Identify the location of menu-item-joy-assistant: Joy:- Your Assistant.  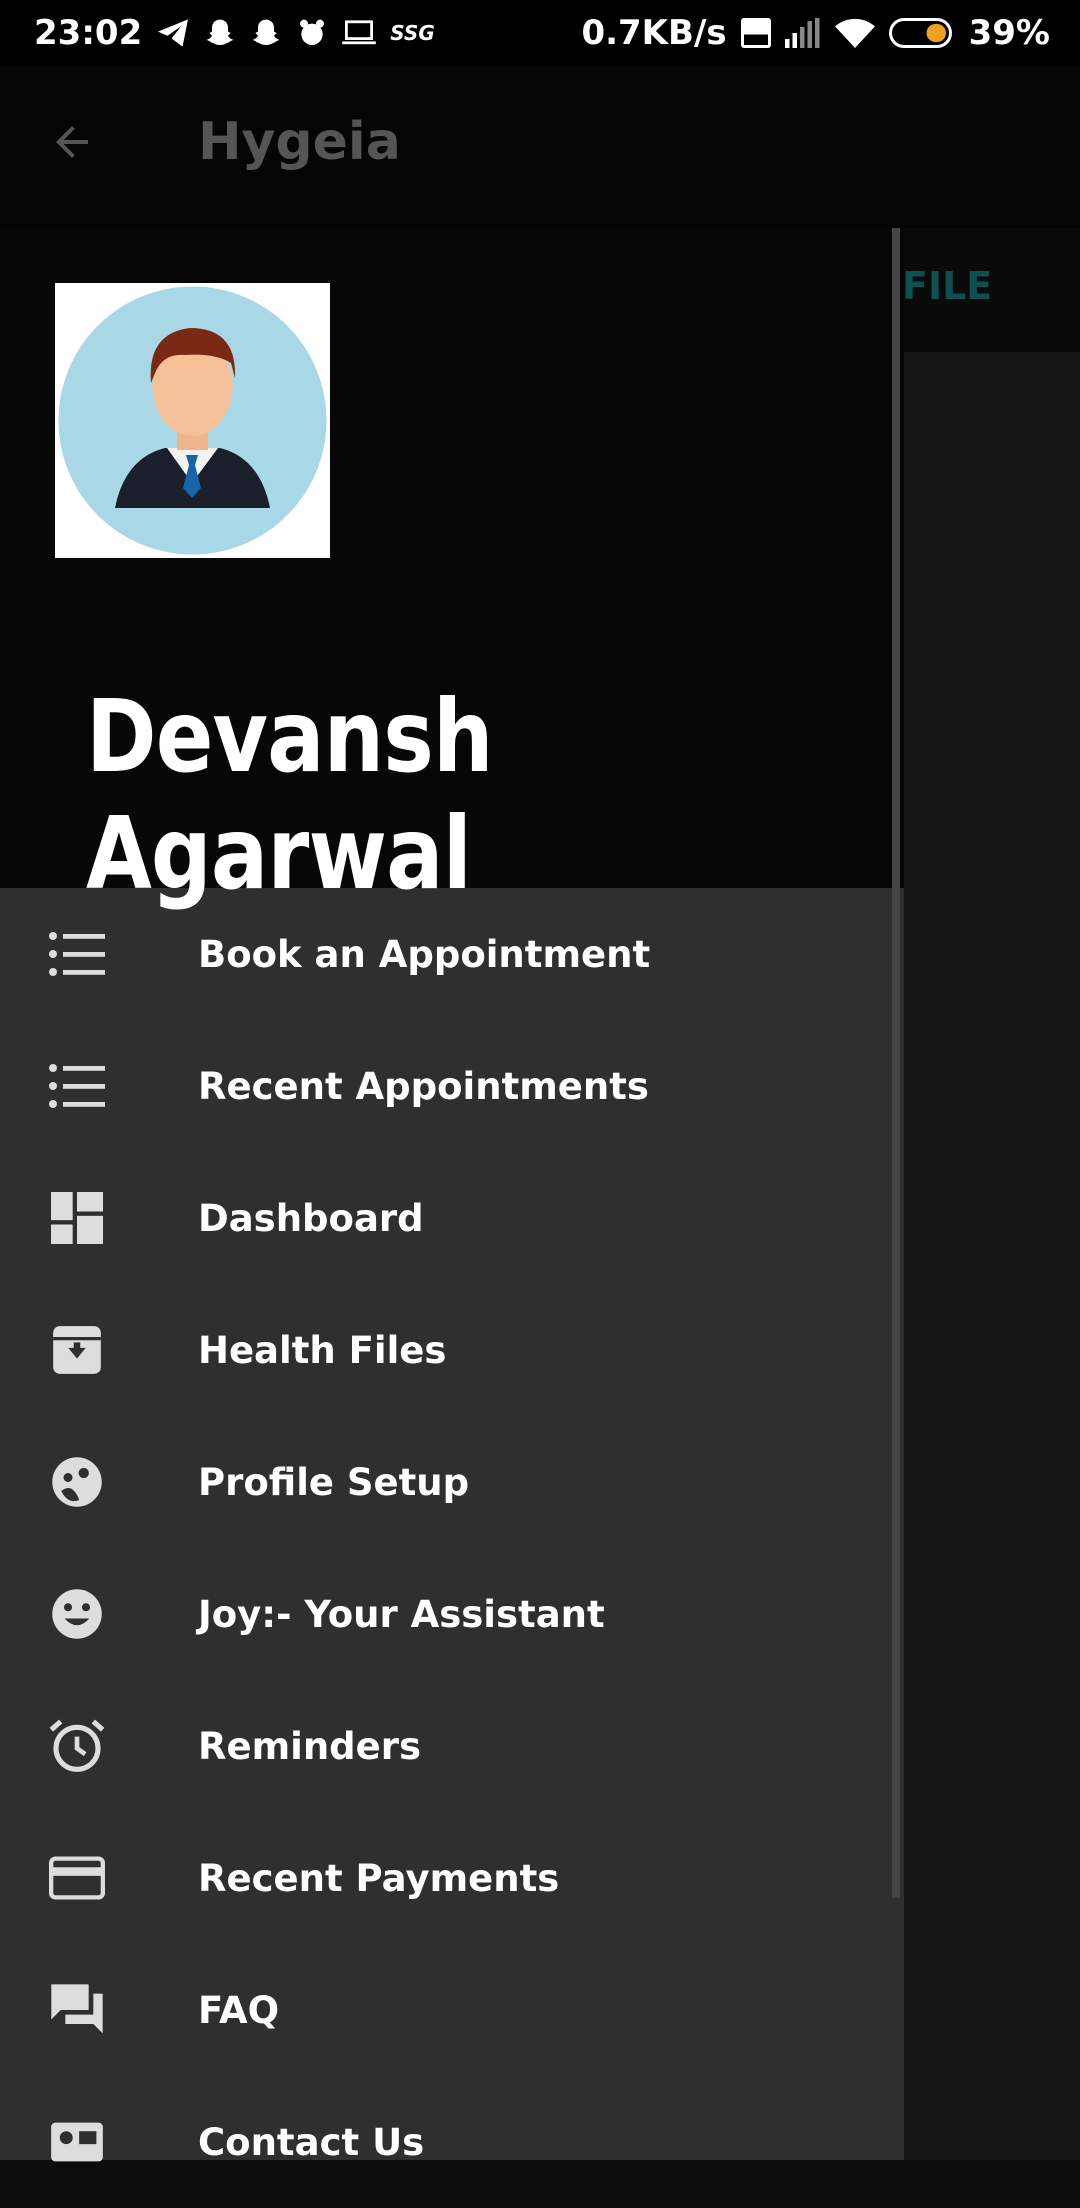
(452, 1614).